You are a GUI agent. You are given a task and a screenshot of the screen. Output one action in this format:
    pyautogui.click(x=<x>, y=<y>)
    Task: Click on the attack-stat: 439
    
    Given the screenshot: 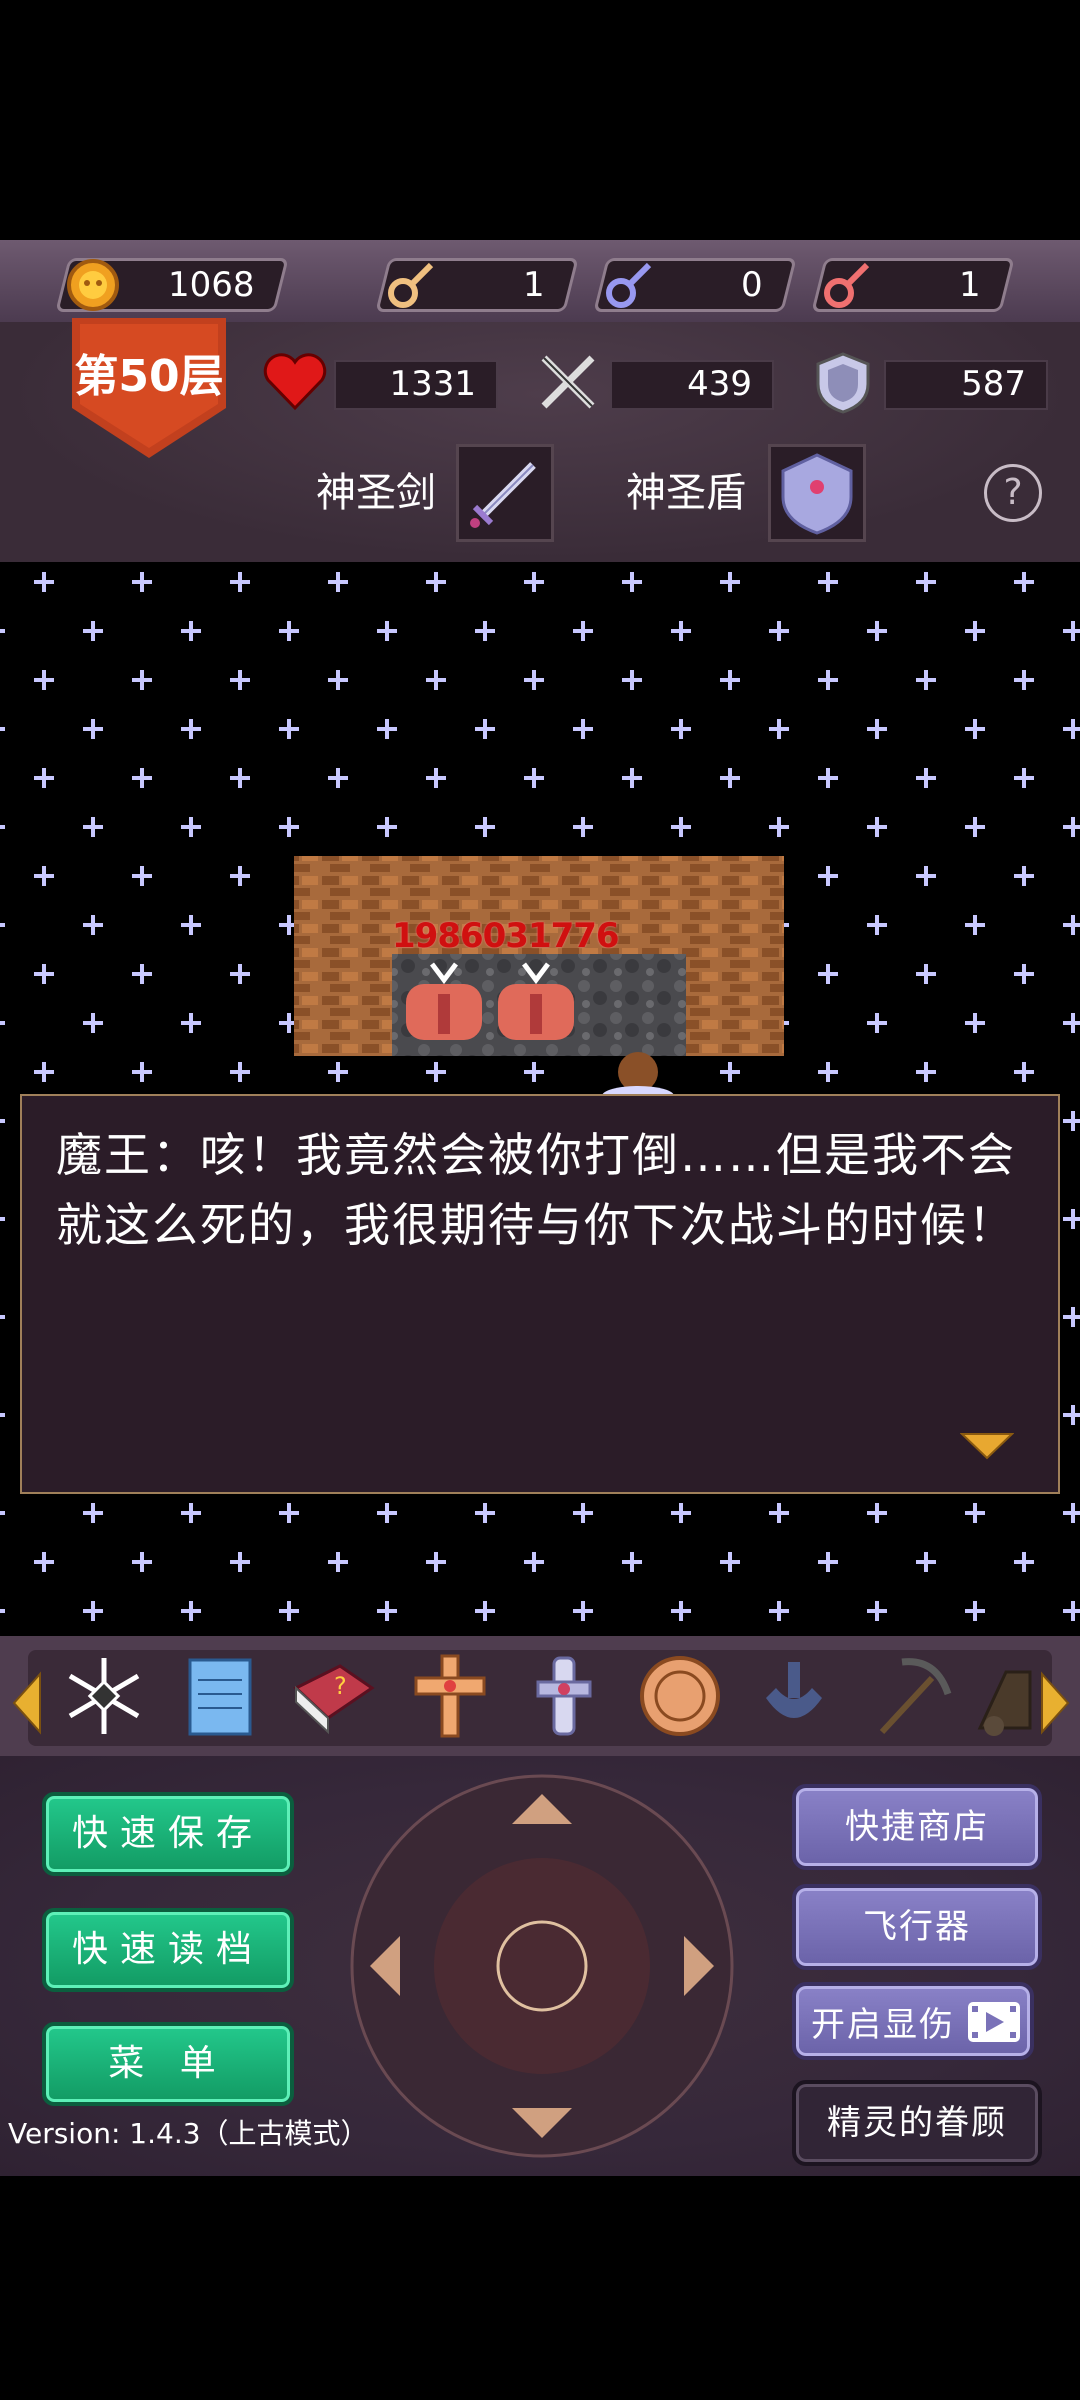 What is the action you would take?
    pyautogui.click(x=692, y=385)
    